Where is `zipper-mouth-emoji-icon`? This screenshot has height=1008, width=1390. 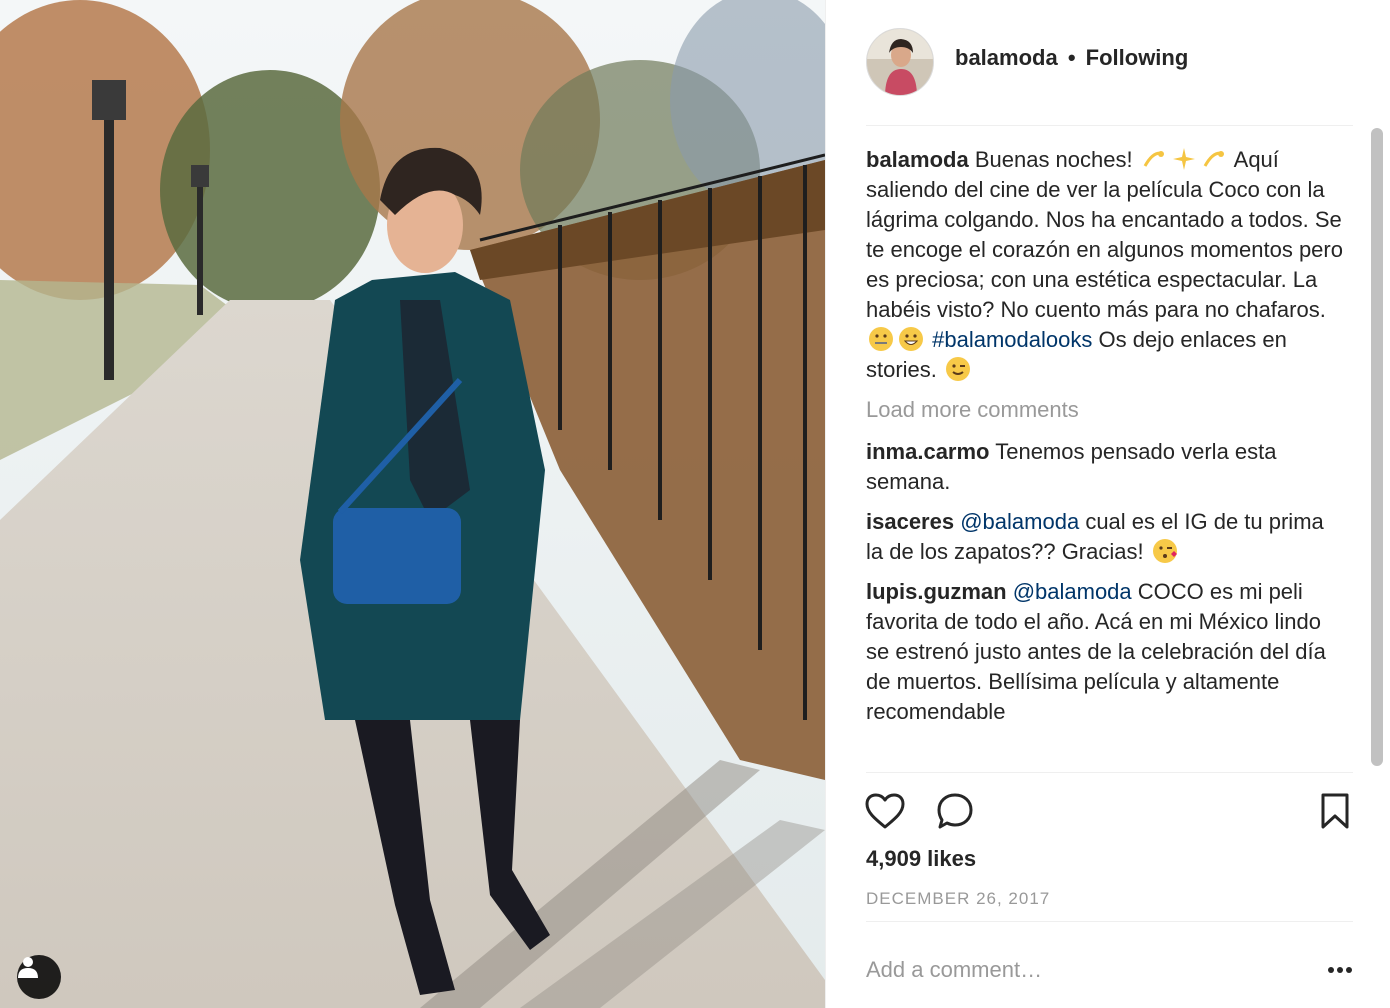
zipper-mouth-emoji-icon is located at coordinates (881, 339).